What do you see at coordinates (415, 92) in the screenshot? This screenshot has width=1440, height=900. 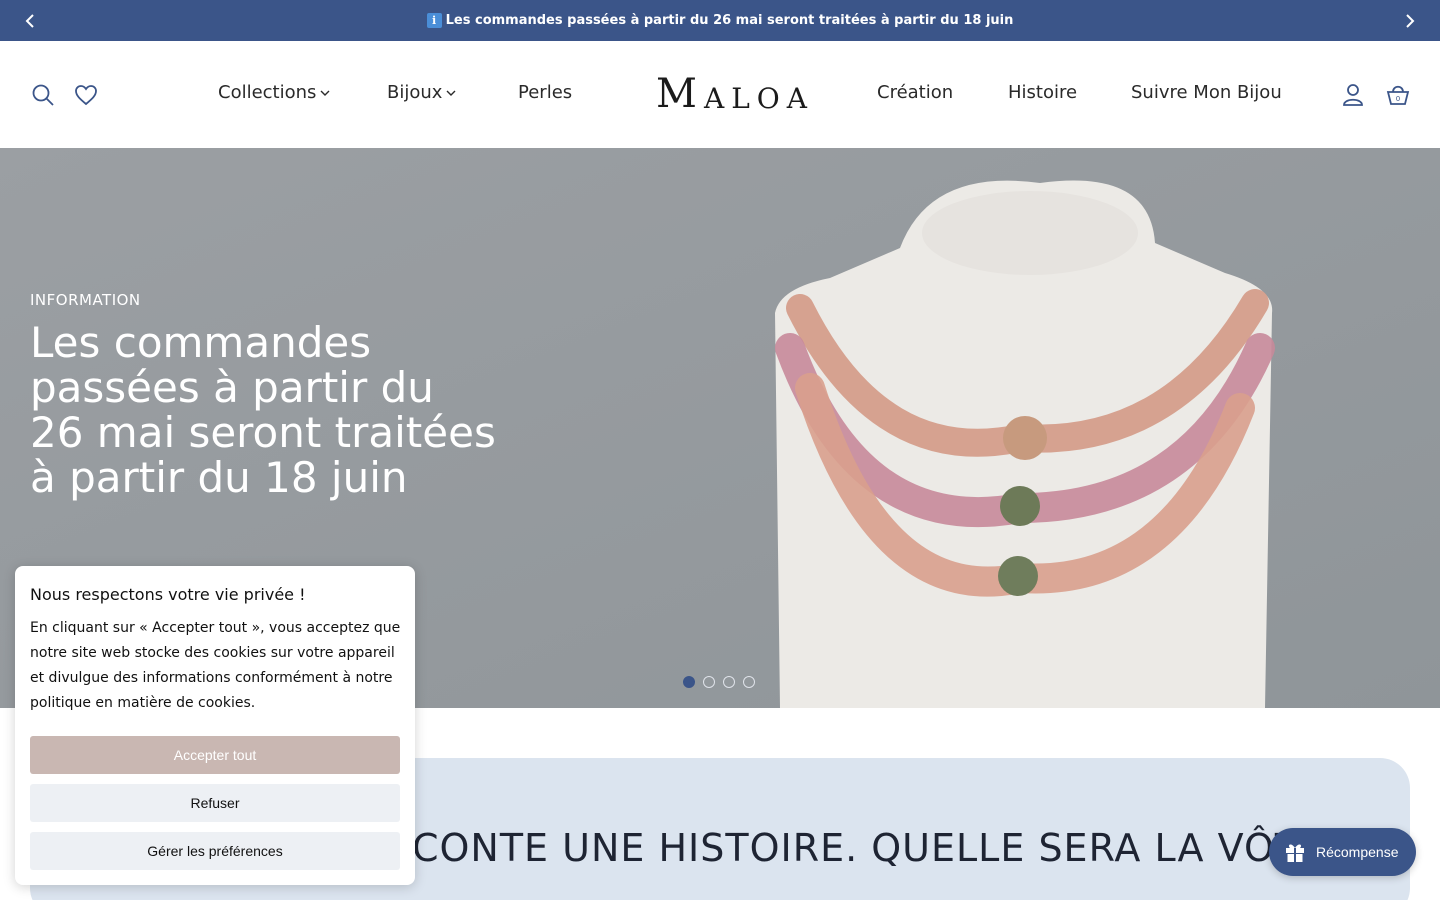 I see `nav-bijoux-label: Bijoux` at bounding box center [415, 92].